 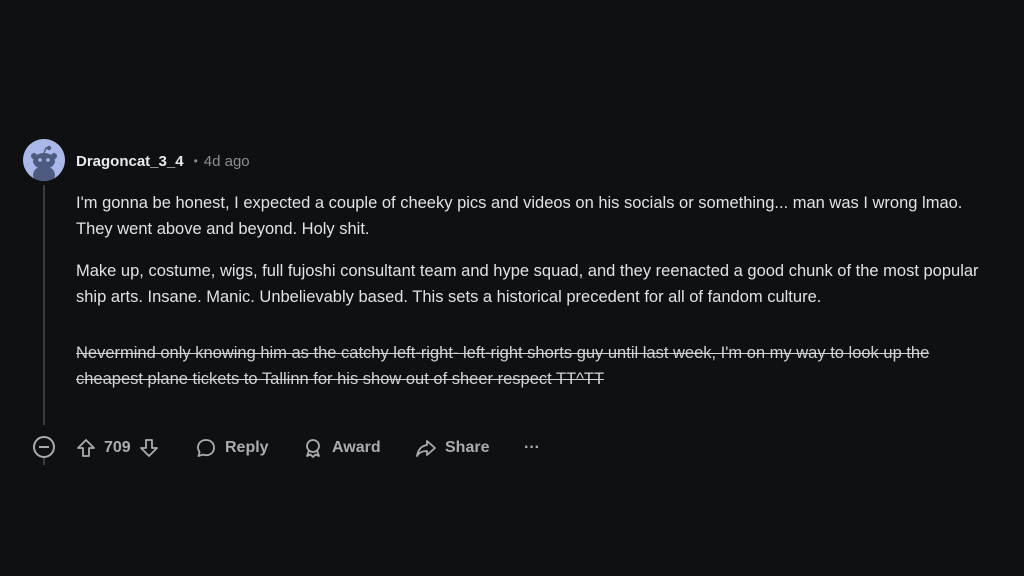 I want to click on snoo-avatar-icon, so click(x=44, y=160).